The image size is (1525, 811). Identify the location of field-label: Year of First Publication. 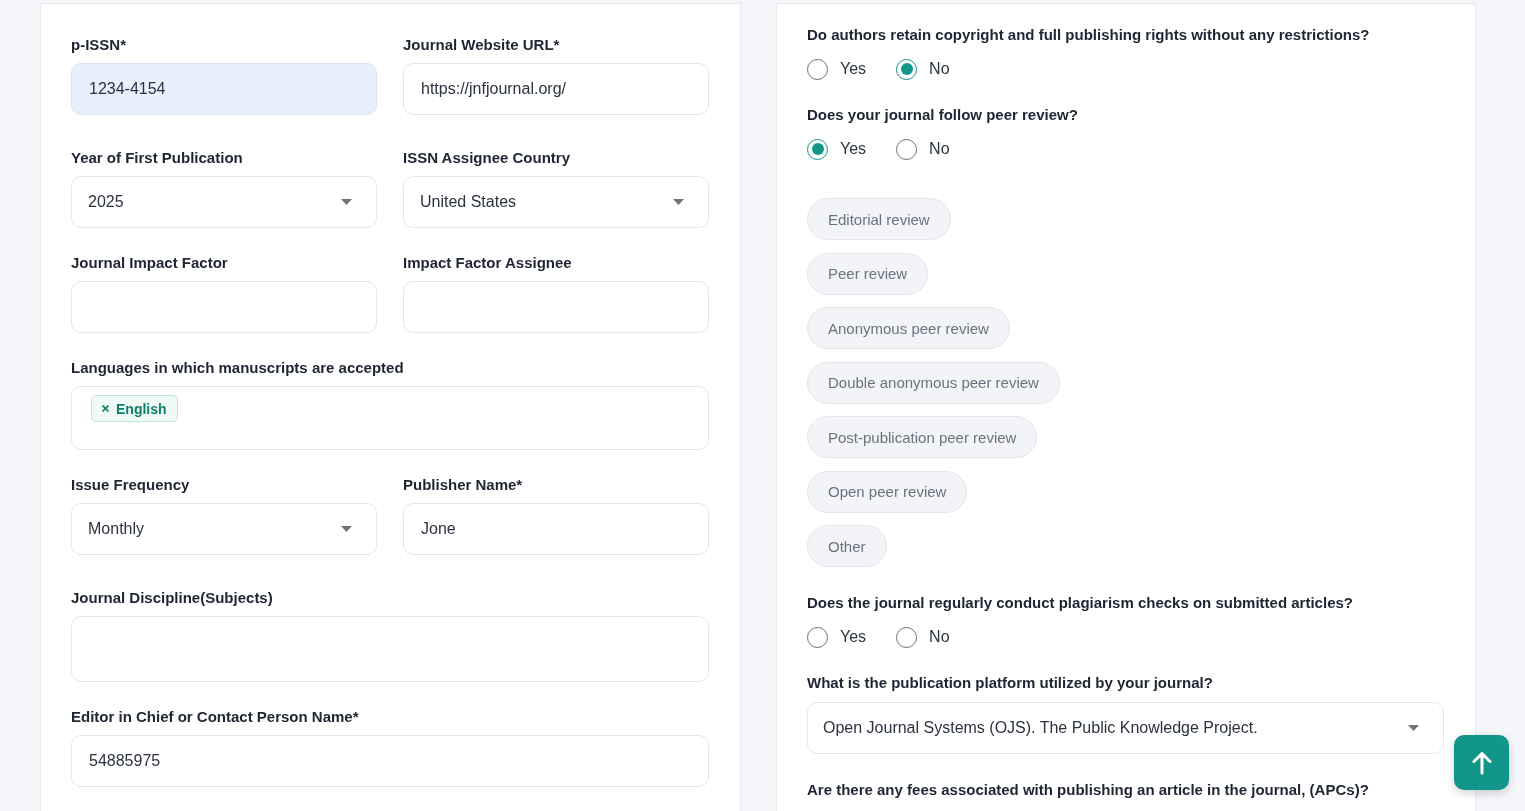
(157, 158).